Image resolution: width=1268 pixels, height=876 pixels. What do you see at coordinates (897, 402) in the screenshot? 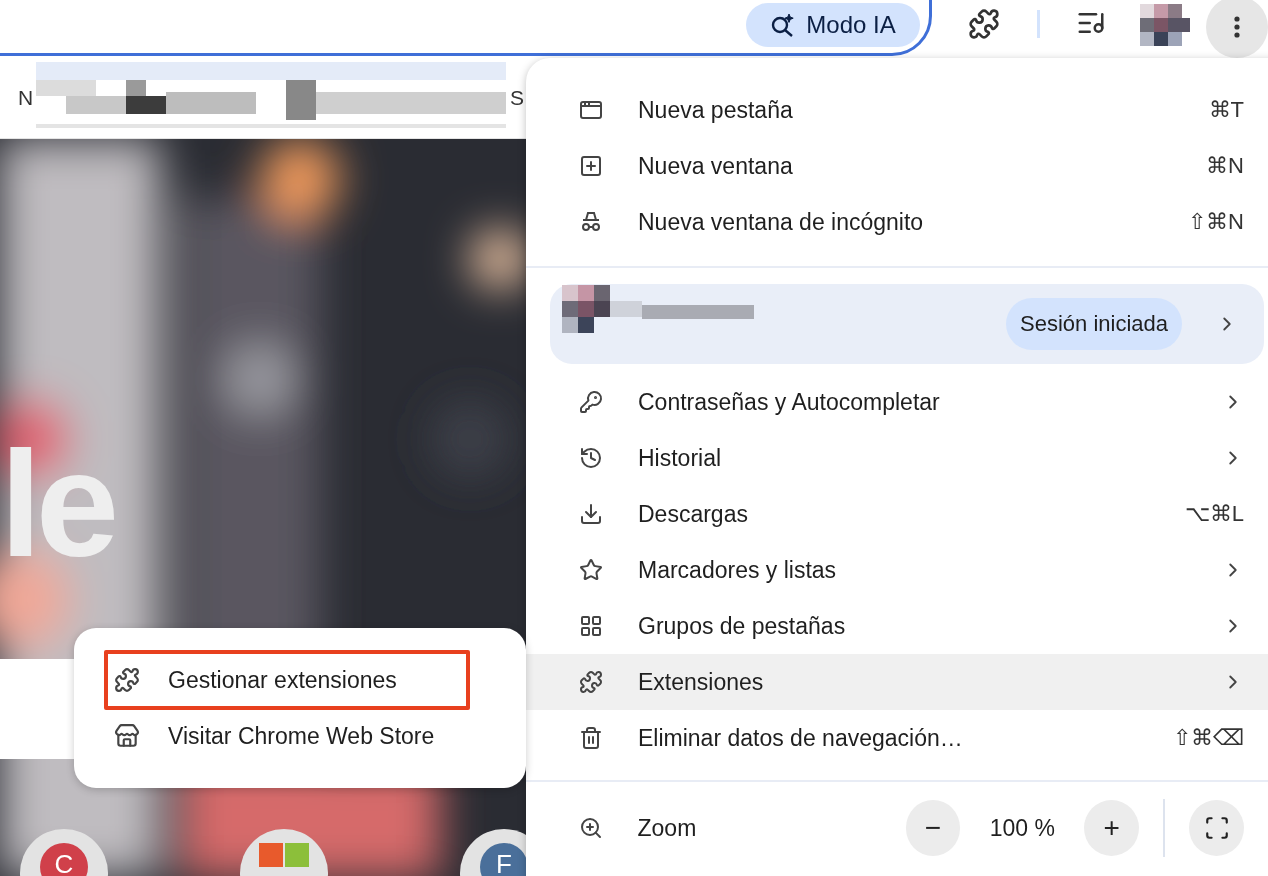
I see `menu-item: Contraseñas y Autocompletar` at bounding box center [897, 402].